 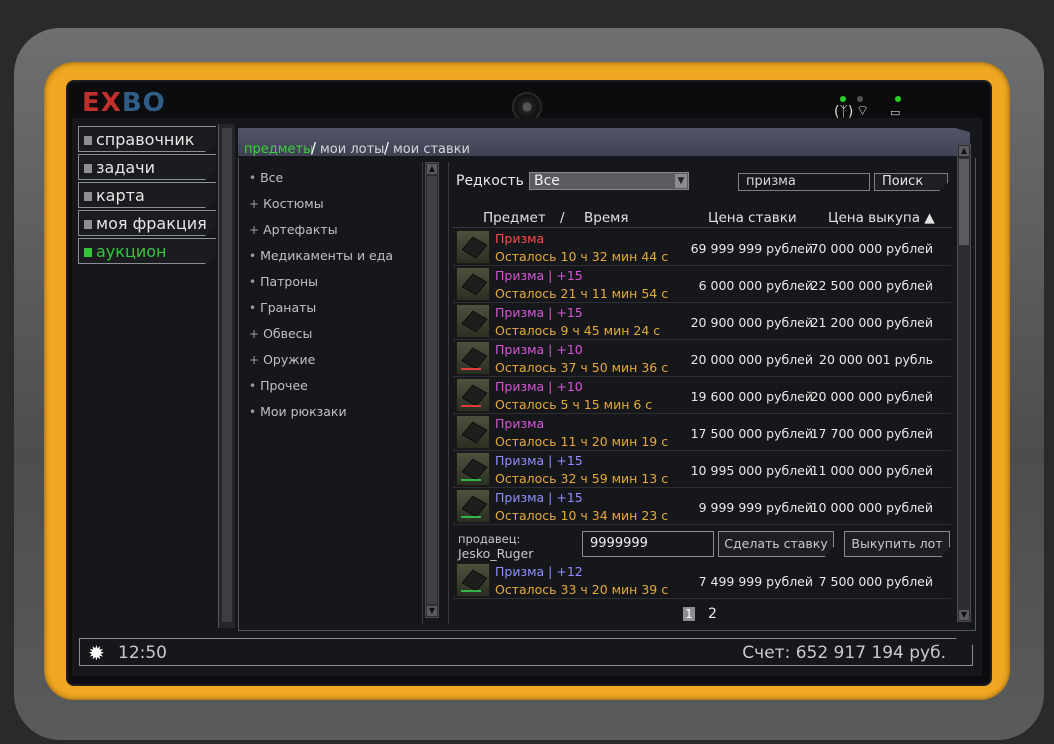 I want to click on lot-buyout-price: 20 000 001 рубль, so click(x=876, y=359).